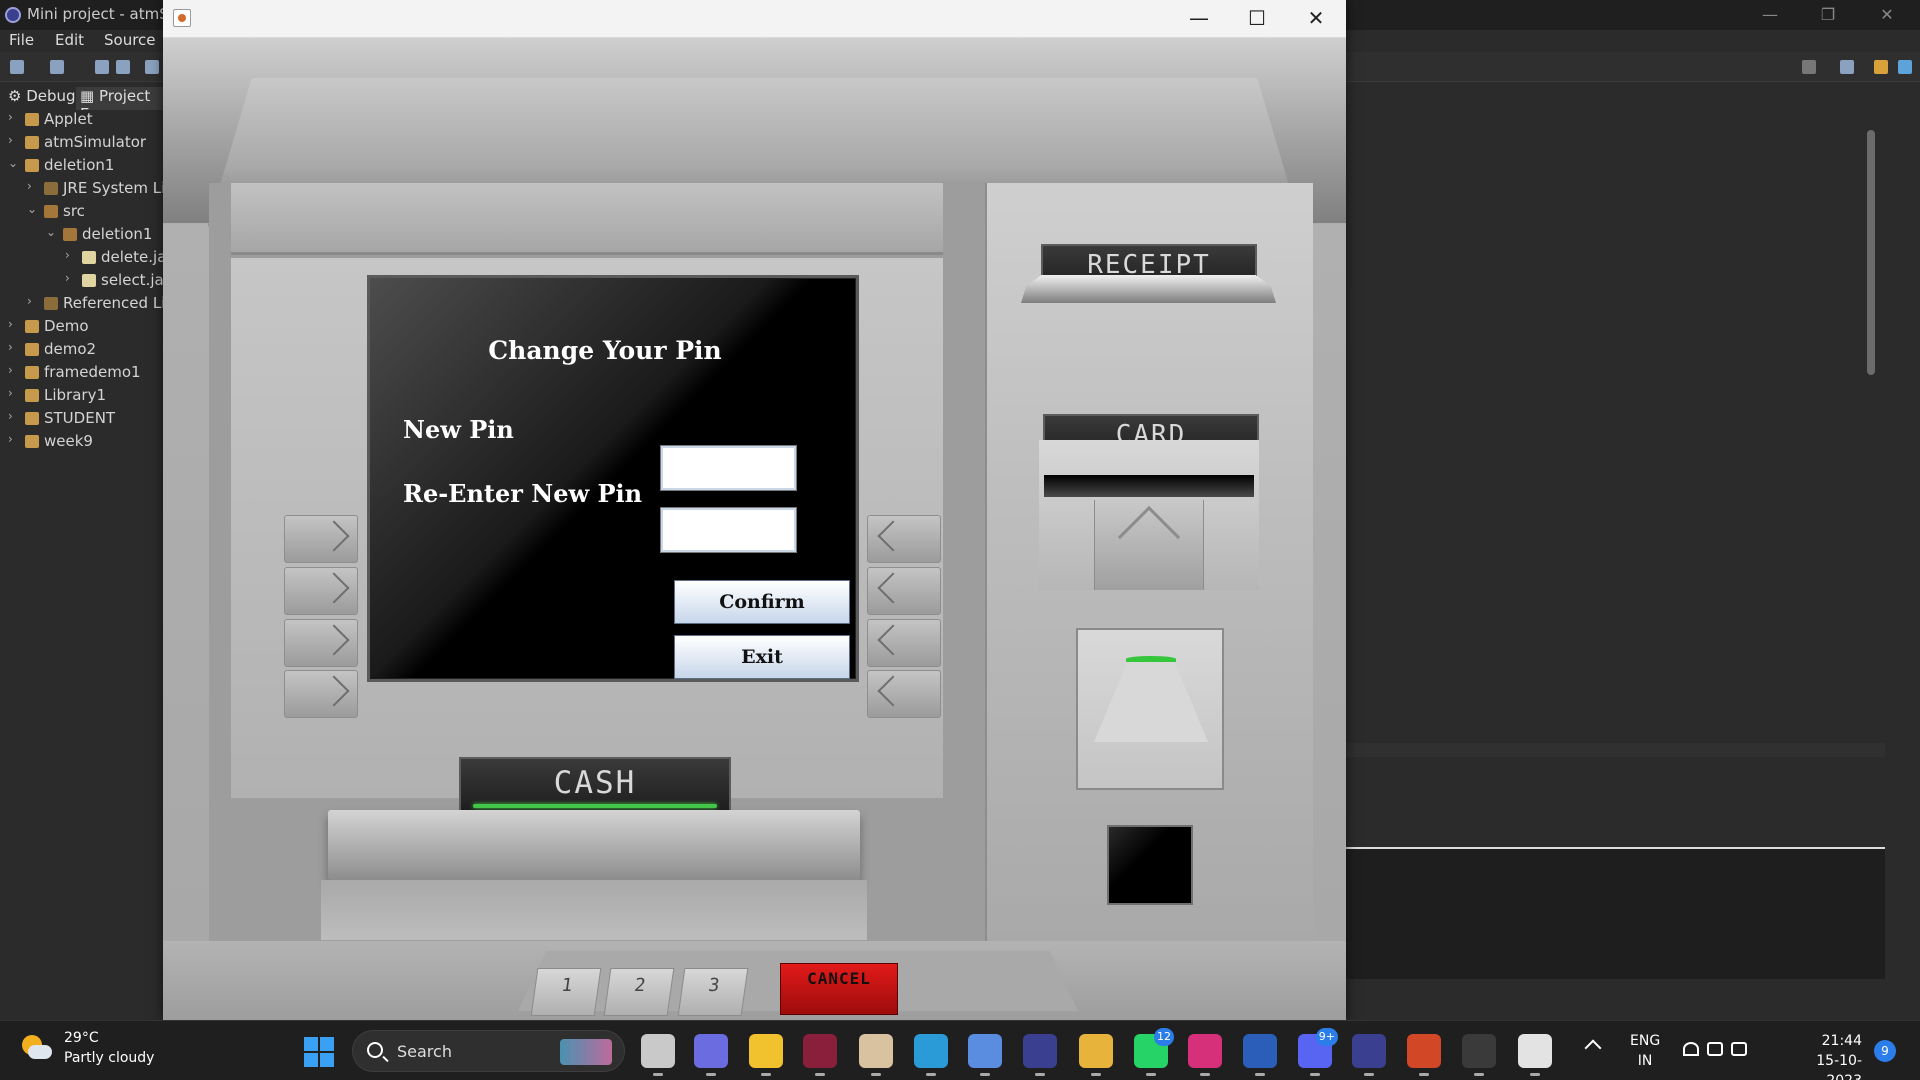 This screenshot has height=1080, width=1920. What do you see at coordinates (1257, 19) in the screenshot?
I see `atm-maximize-button: ☐` at bounding box center [1257, 19].